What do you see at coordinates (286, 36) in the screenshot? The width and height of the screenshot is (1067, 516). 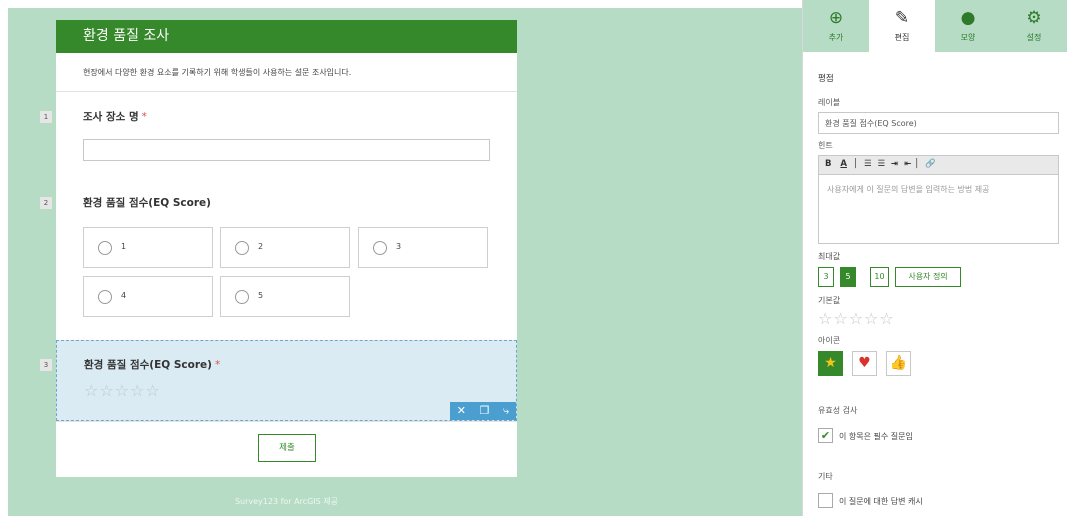 I see `form-header: 환경 품질 조사` at bounding box center [286, 36].